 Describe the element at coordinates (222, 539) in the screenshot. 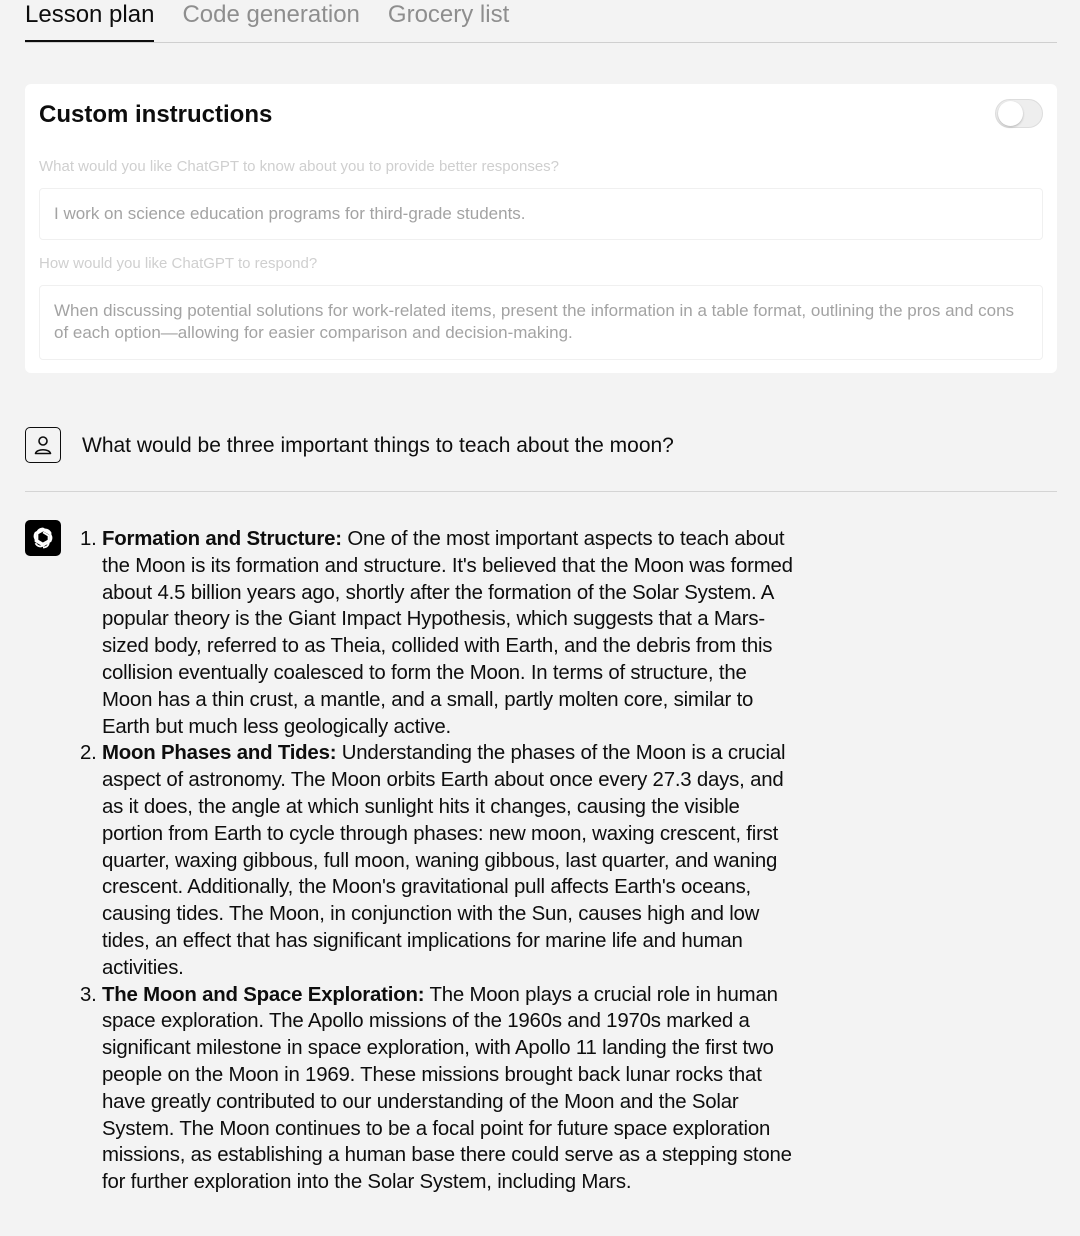

I see `list-item-title: Formation and Structure:` at that location.